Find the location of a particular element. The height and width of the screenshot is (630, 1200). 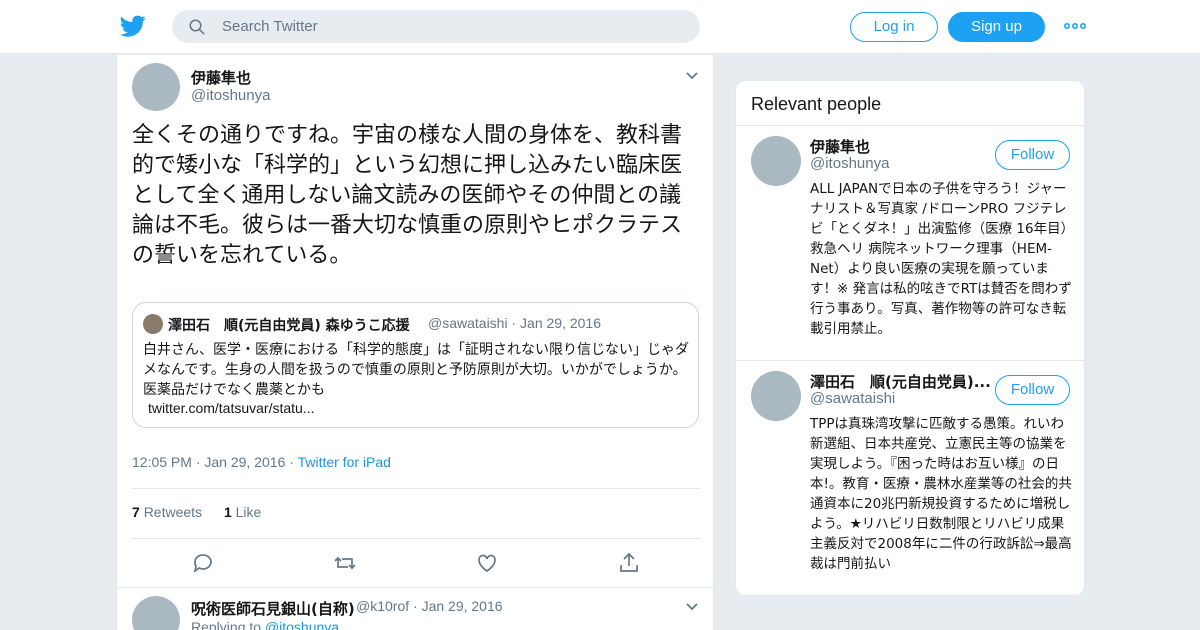

reply-author-handle: @k10rof is located at coordinates (382, 606).